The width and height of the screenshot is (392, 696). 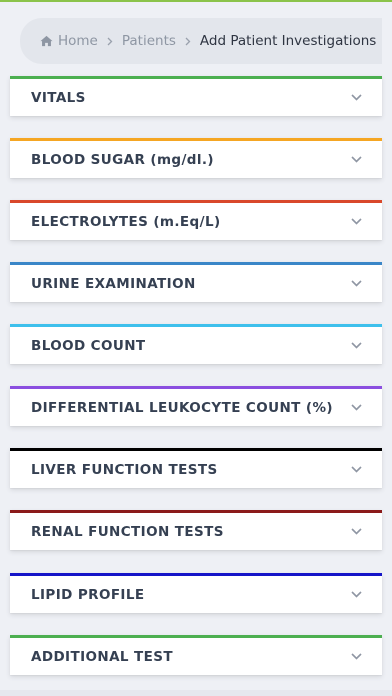 I want to click on section-title: RENAL FUNCTION TESTS, so click(x=127, y=531).